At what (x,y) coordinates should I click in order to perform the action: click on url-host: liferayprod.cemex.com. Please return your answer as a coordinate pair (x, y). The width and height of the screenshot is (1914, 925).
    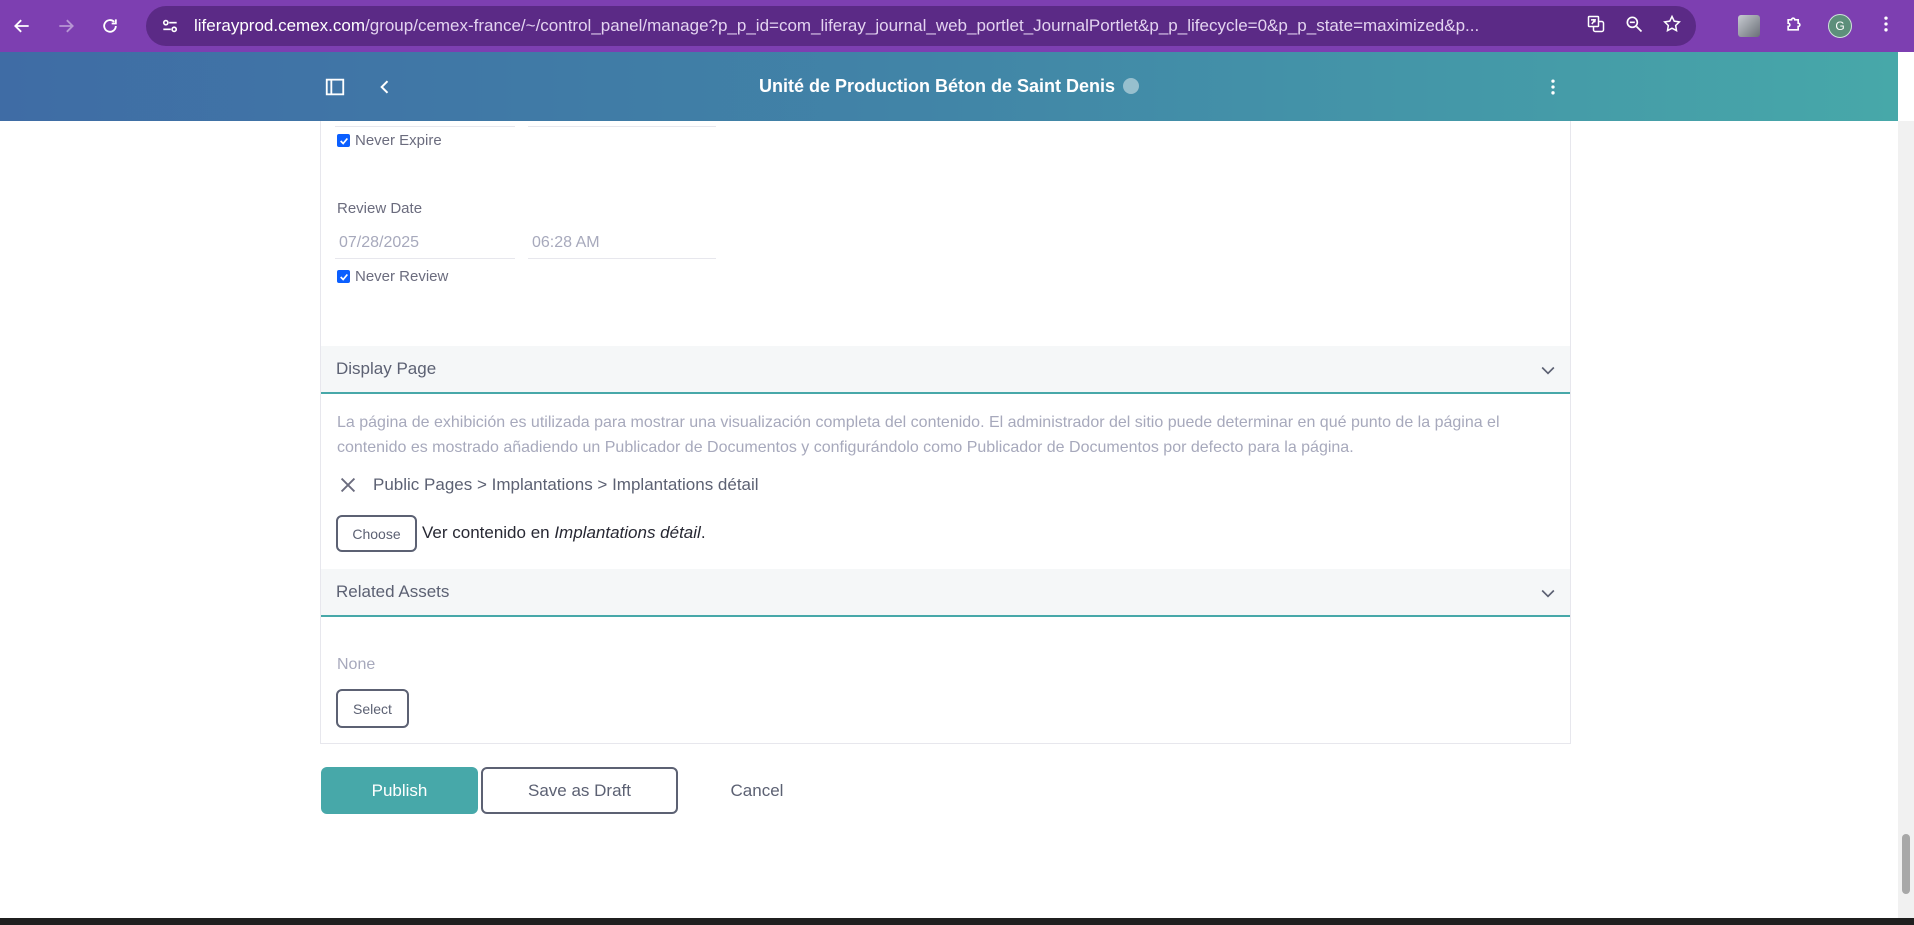
    Looking at the image, I should click on (280, 25).